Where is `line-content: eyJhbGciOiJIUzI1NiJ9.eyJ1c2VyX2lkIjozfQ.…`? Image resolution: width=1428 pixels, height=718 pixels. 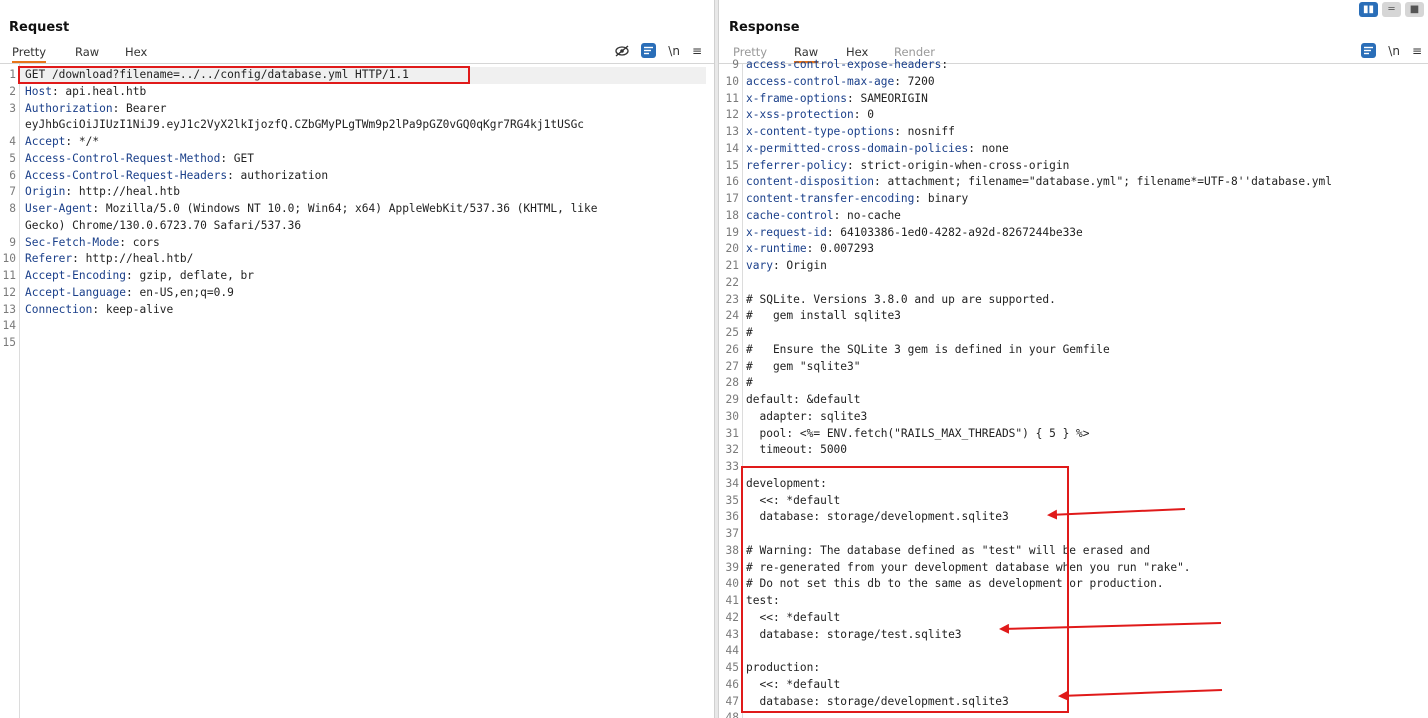
line-content: eyJhbGciOiJIUzI1NiJ9.eyJ1c2VyX2lkIjozfQ.… is located at coordinates (304, 125).